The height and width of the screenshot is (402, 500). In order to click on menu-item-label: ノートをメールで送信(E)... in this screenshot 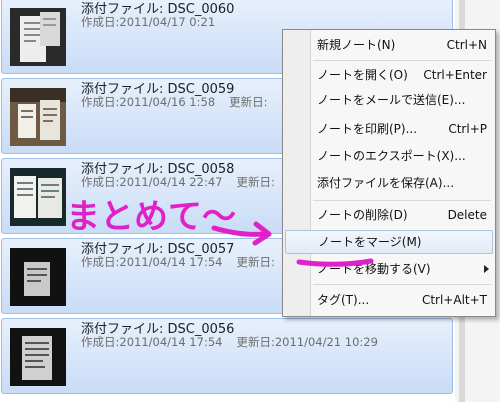, I will do `click(391, 100)`.